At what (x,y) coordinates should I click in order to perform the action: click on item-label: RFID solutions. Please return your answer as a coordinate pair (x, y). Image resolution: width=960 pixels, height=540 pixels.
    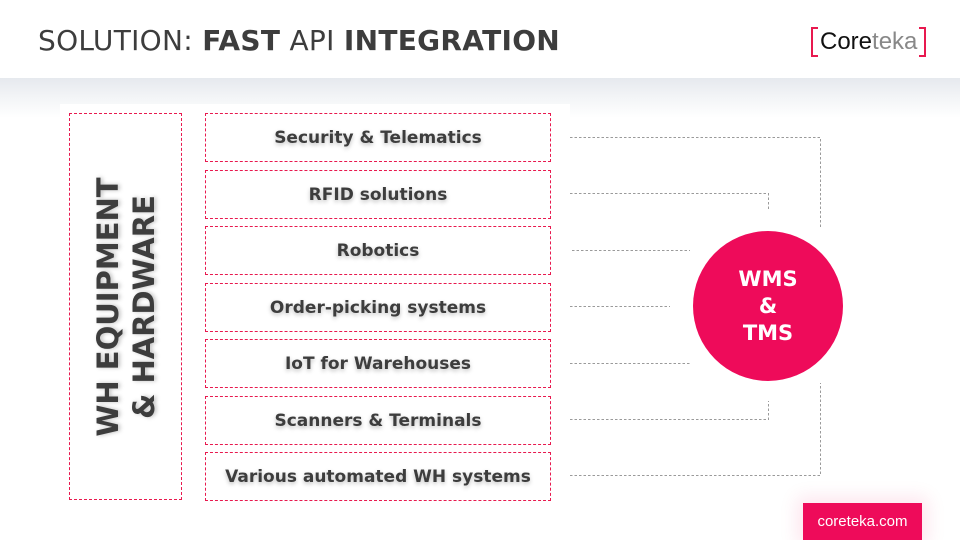
    Looking at the image, I should click on (378, 194).